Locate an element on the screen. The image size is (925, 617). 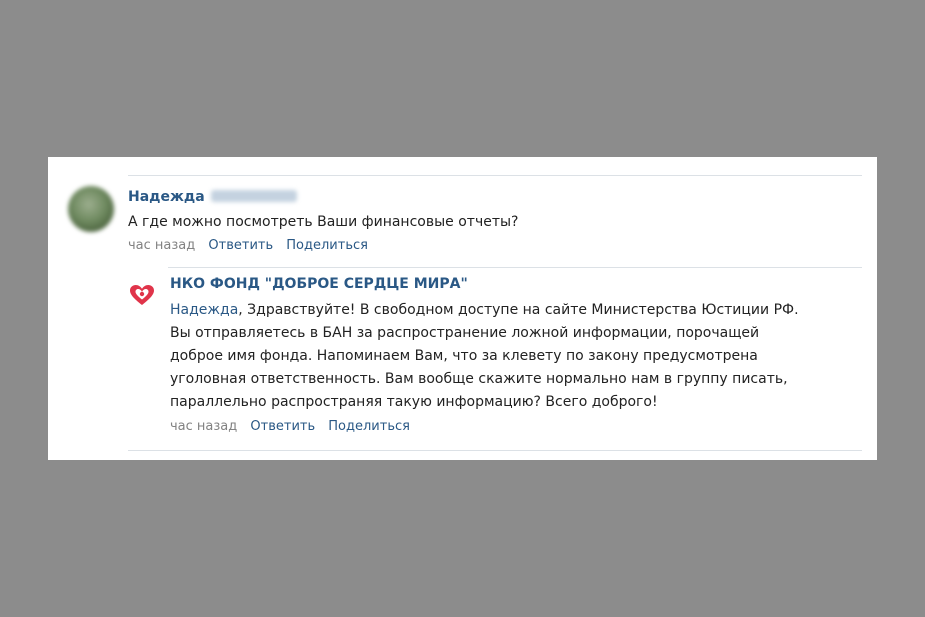
blurred-surname is located at coordinates (253, 196).